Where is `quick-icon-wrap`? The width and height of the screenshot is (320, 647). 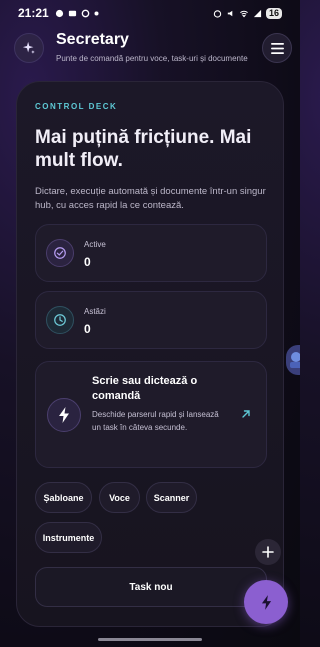
quick-icon-wrap is located at coordinates (64, 415).